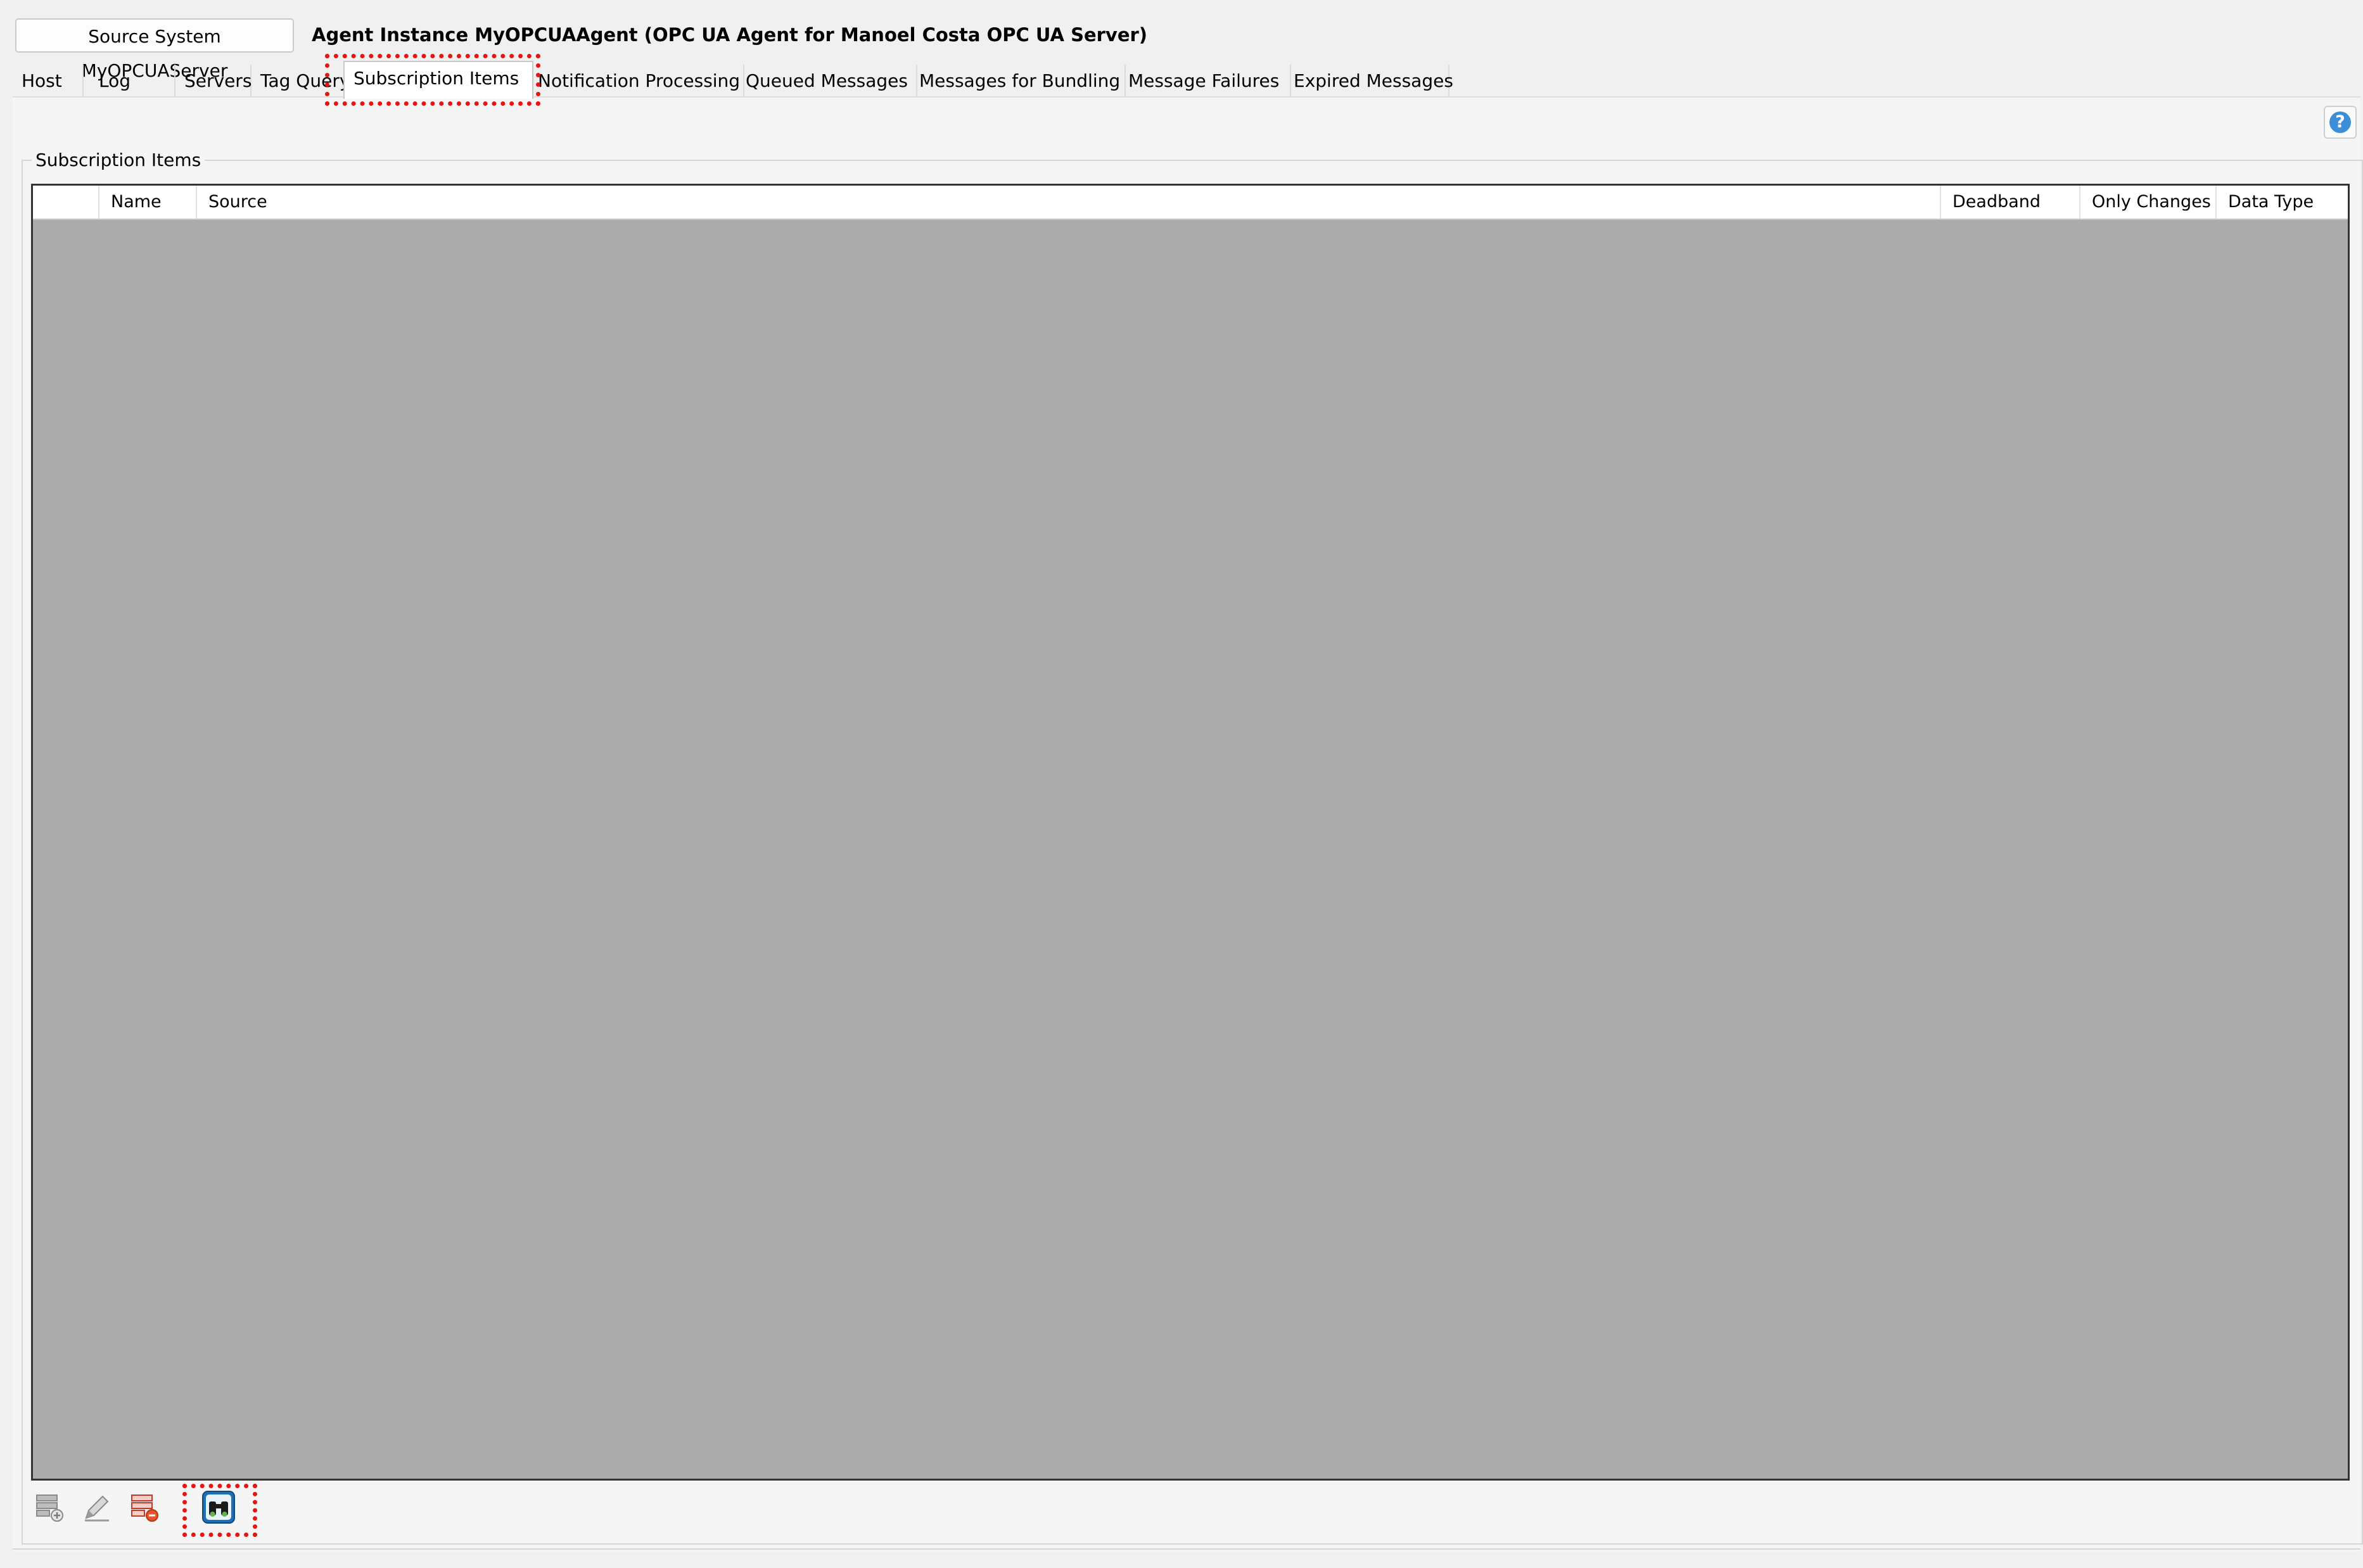 Image resolution: width=2363 pixels, height=1568 pixels. What do you see at coordinates (2147, 202) in the screenshot?
I see `column-header-only-changes: Only Changes` at bounding box center [2147, 202].